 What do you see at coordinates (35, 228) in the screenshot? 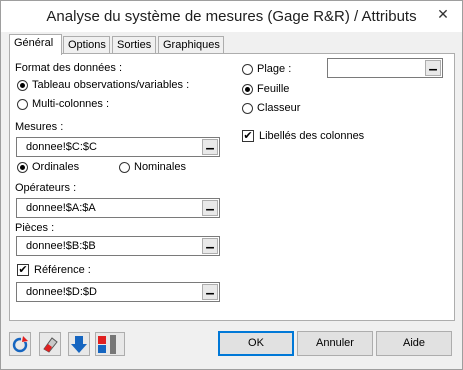
I see `pieces-label: Pièces :` at bounding box center [35, 228].